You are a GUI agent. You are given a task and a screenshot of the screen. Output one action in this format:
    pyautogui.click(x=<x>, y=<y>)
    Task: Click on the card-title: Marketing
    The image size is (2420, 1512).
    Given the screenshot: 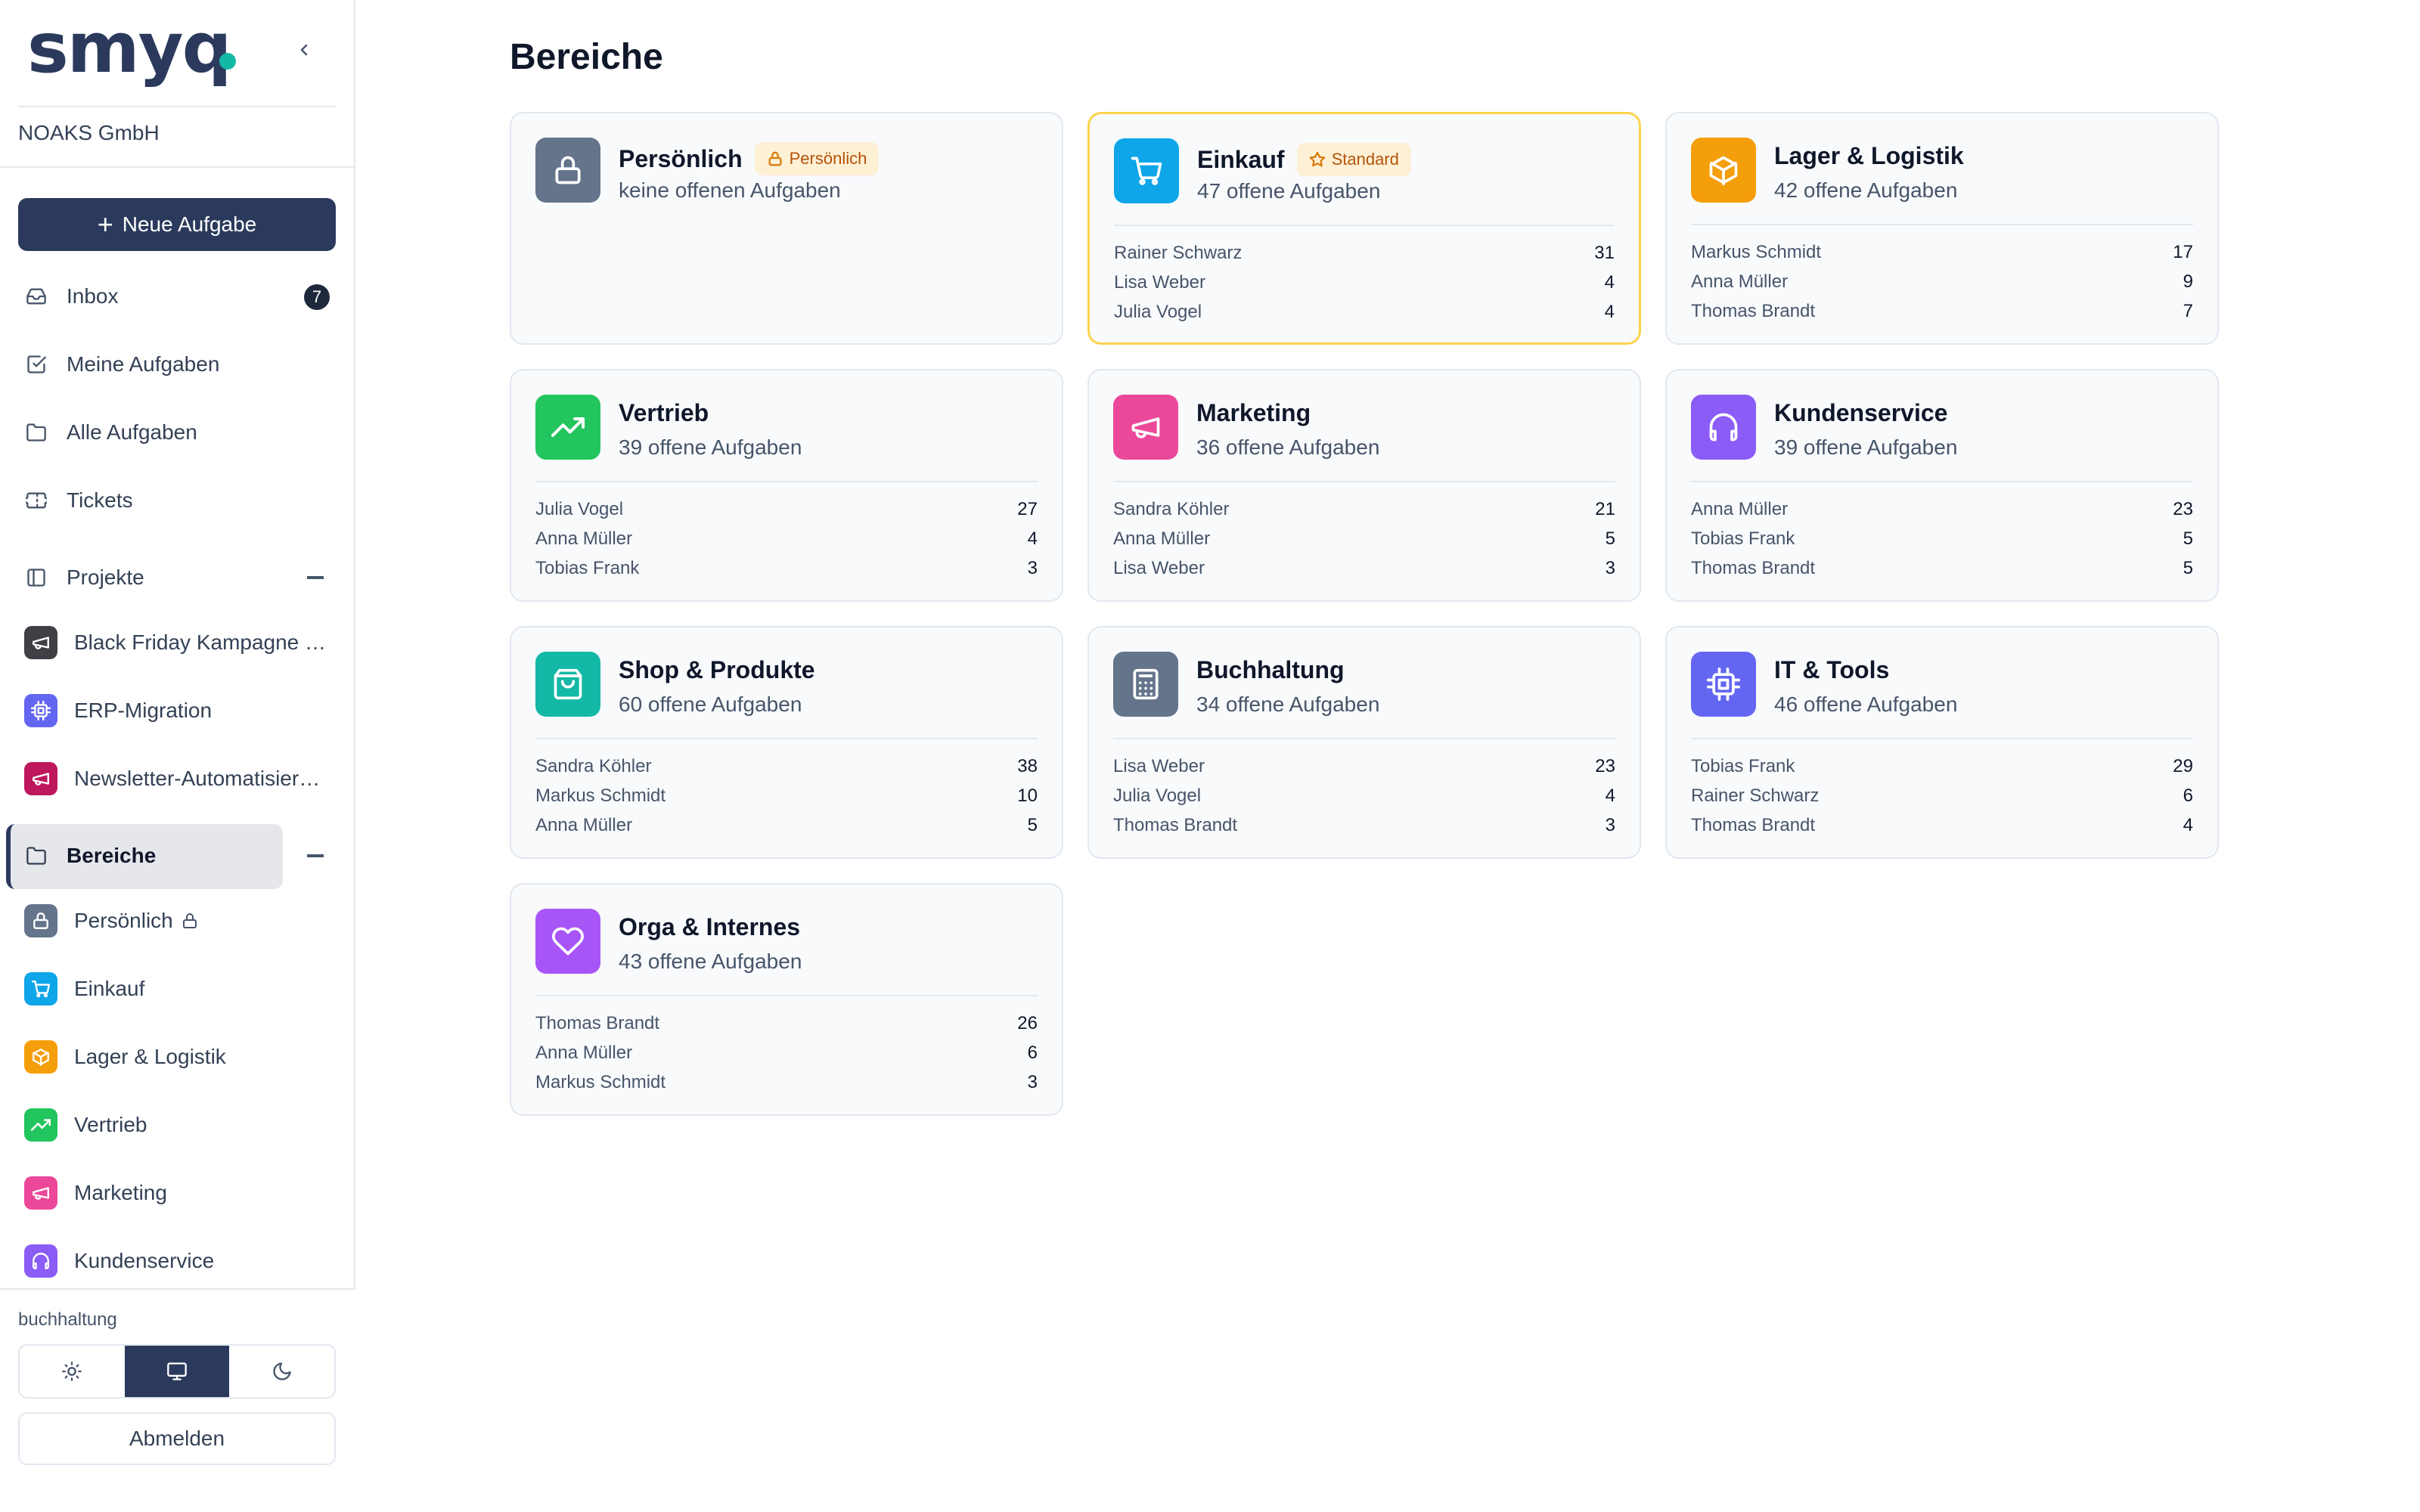 What is the action you would take?
    pyautogui.click(x=1253, y=412)
    